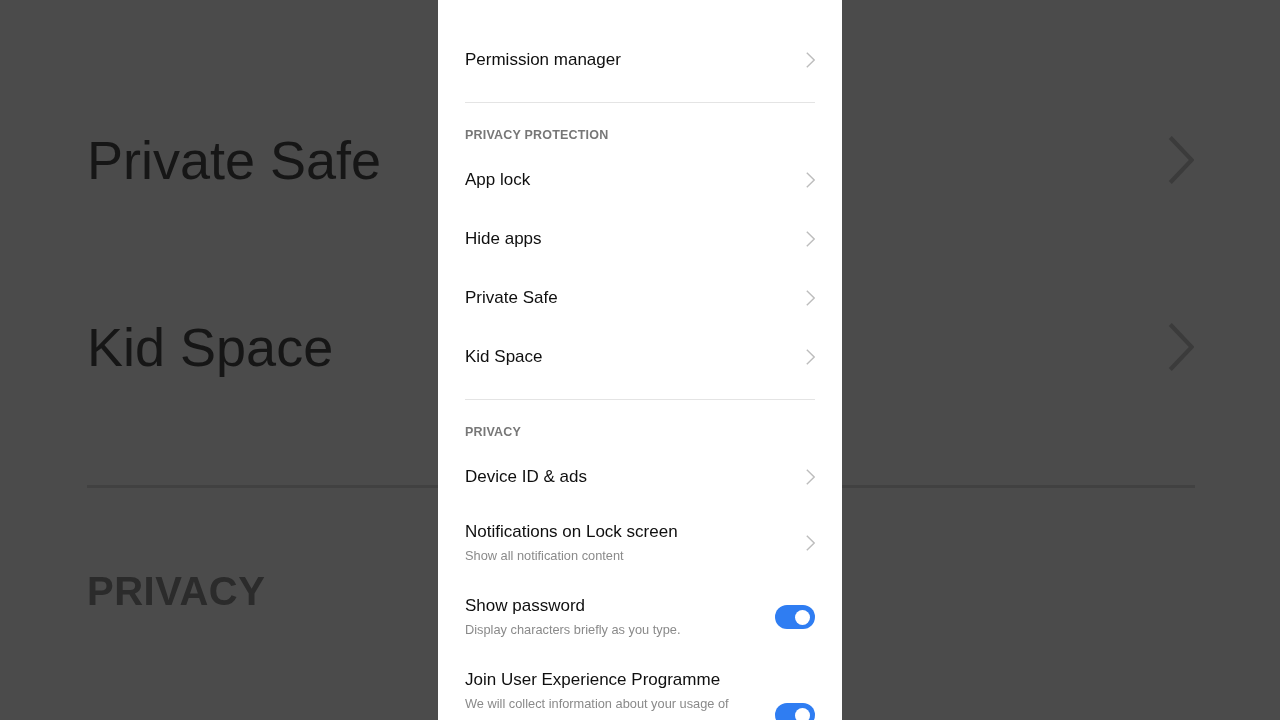  I want to click on setting-label: Device ID & ads, so click(526, 476).